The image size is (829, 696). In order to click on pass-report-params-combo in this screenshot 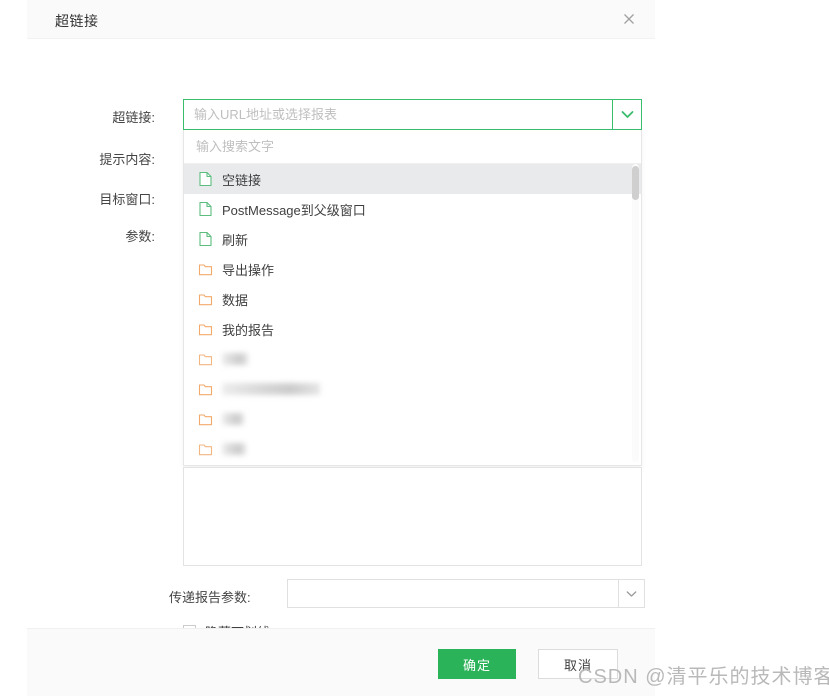, I will do `click(466, 593)`.